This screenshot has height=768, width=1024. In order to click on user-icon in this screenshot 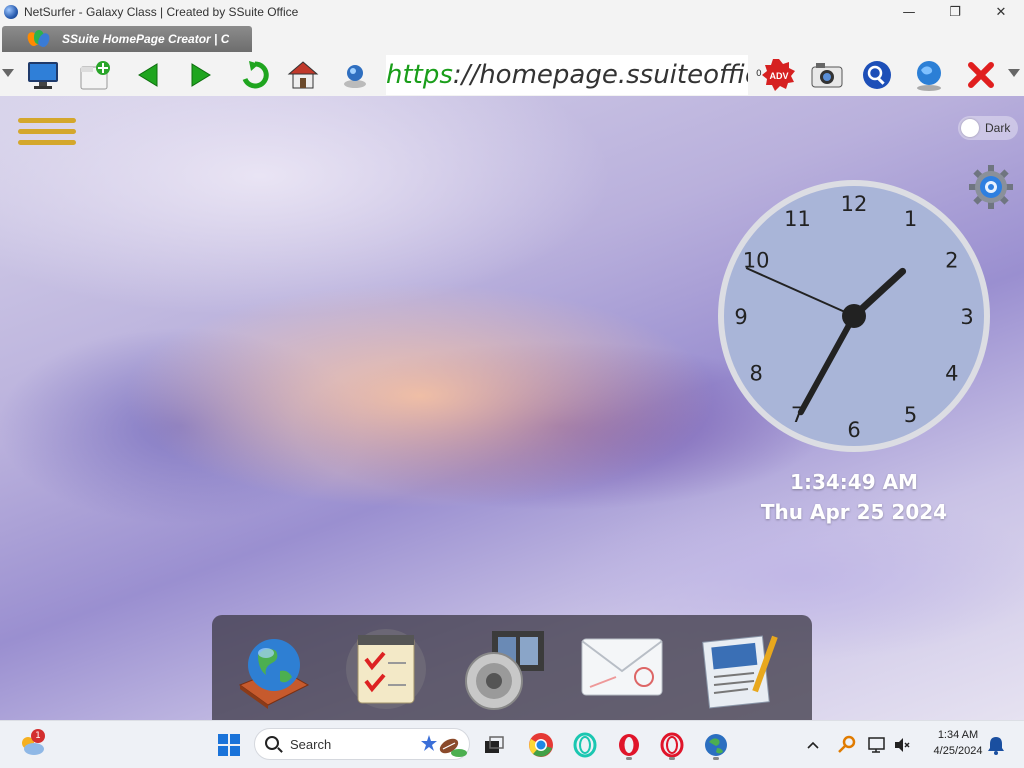, I will do `click(355, 75)`.